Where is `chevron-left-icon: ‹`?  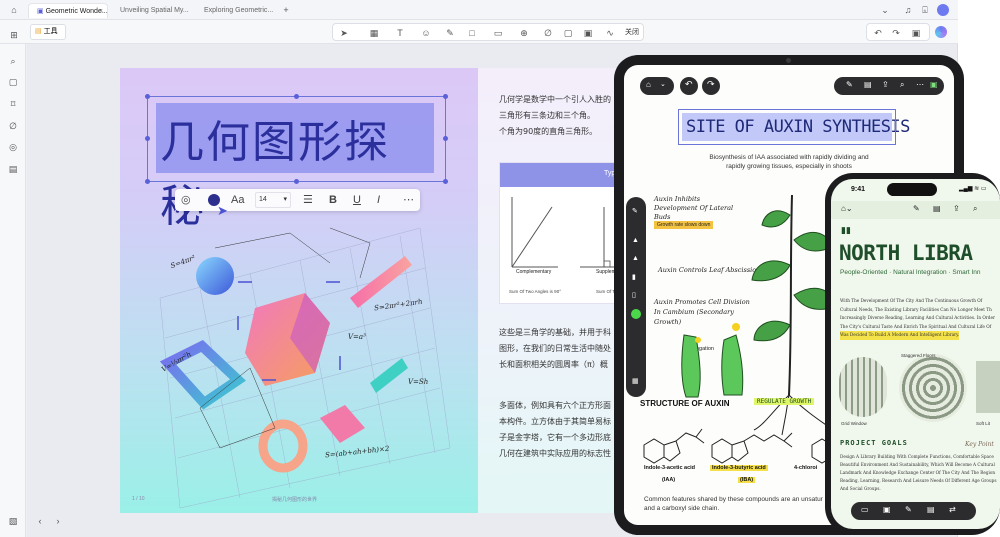
chevron-left-icon: ‹ is located at coordinates (40, 521).